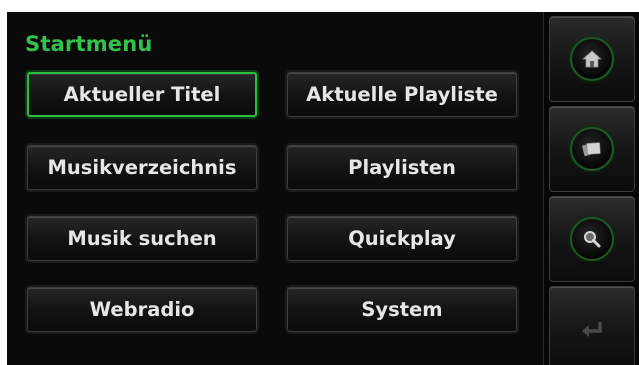  Describe the element at coordinates (142, 309) in the screenshot. I see `menu-button-webradio: Webradio` at that location.